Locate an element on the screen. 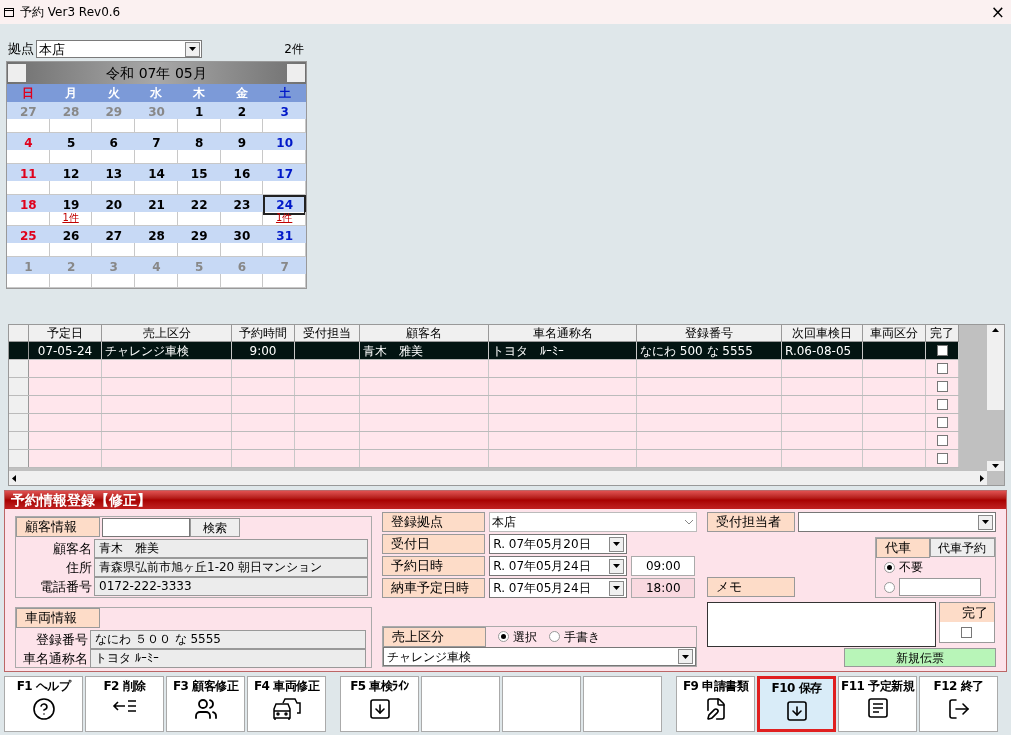 The height and width of the screenshot is (735, 1011). calendar-day: 9 is located at coordinates (242, 143).